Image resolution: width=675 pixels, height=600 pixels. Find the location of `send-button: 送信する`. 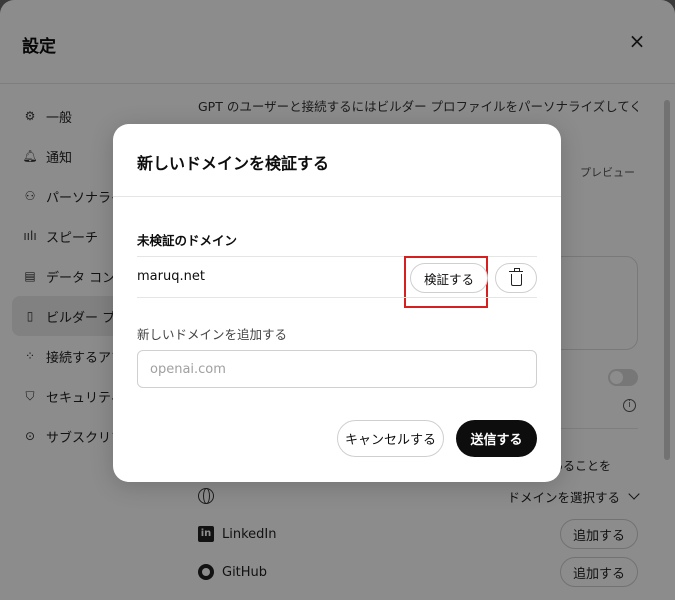

send-button: 送信する is located at coordinates (496, 438).